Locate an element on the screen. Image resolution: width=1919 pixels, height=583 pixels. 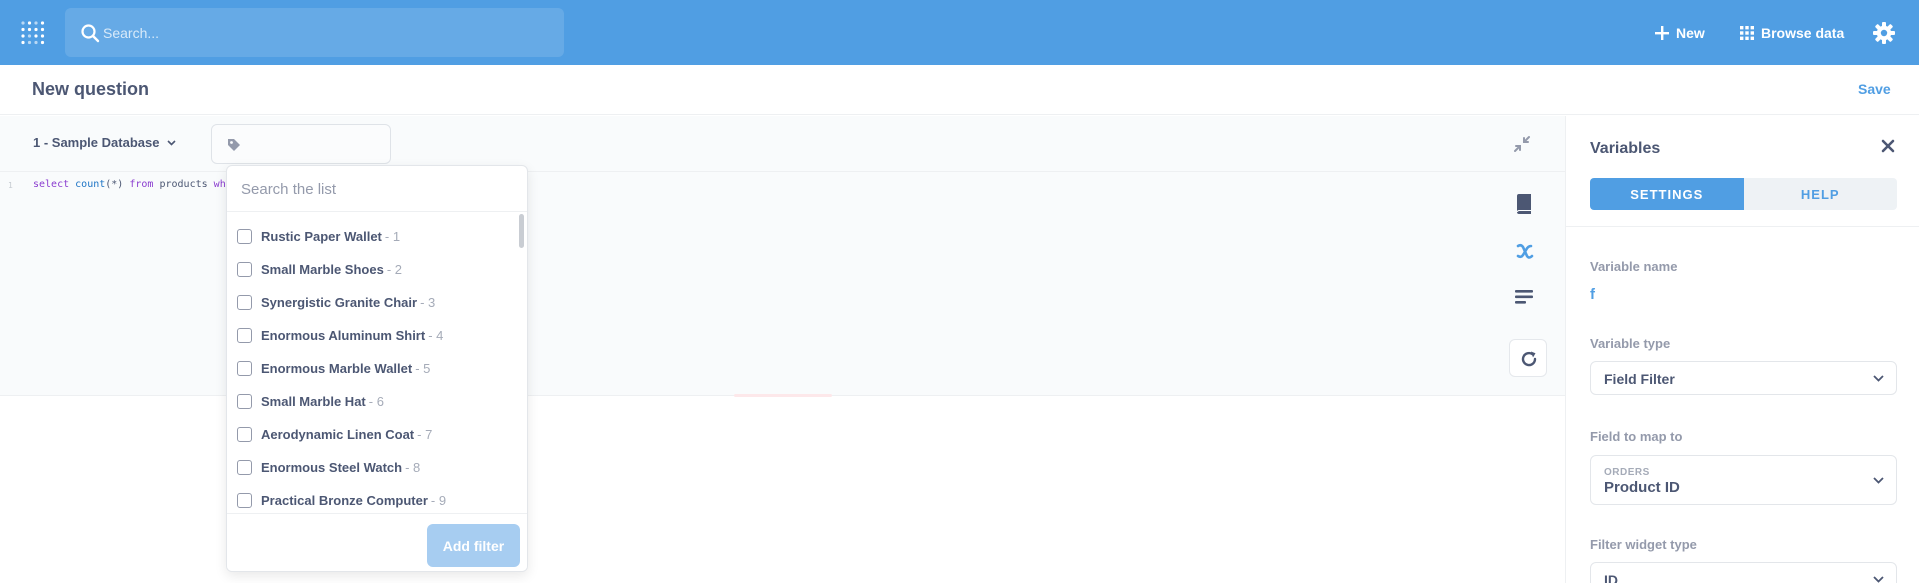
list-option: Aerodynamic Linen Coat - 7 is located at coordinates (334, 434).